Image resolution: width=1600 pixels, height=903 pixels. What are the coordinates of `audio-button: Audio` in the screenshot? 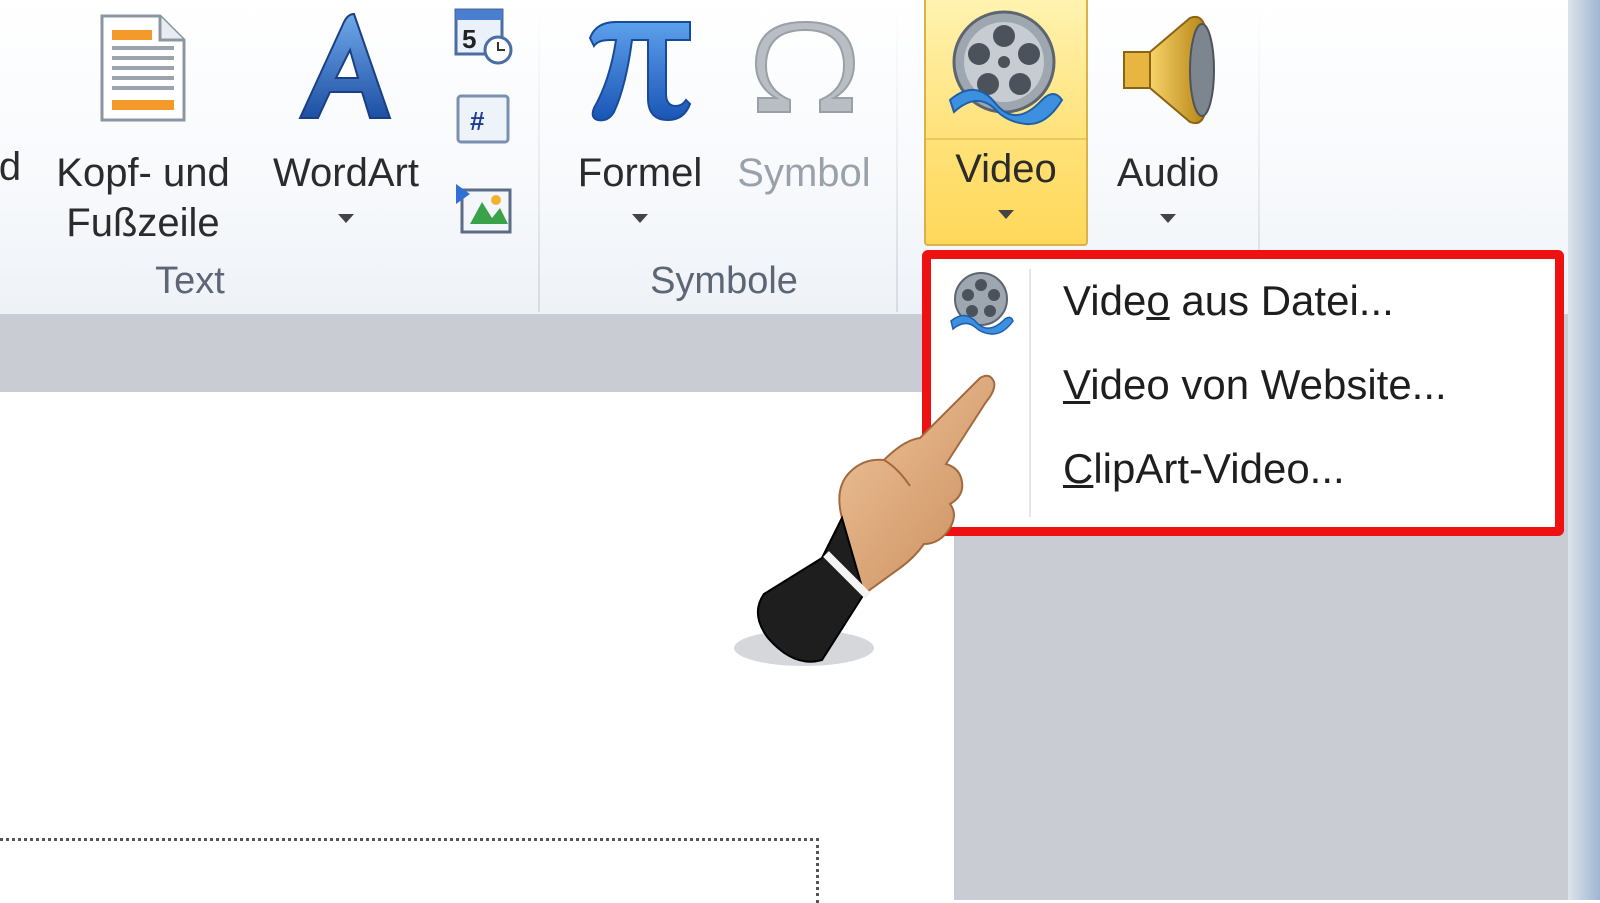 It's located at (1168, 128).